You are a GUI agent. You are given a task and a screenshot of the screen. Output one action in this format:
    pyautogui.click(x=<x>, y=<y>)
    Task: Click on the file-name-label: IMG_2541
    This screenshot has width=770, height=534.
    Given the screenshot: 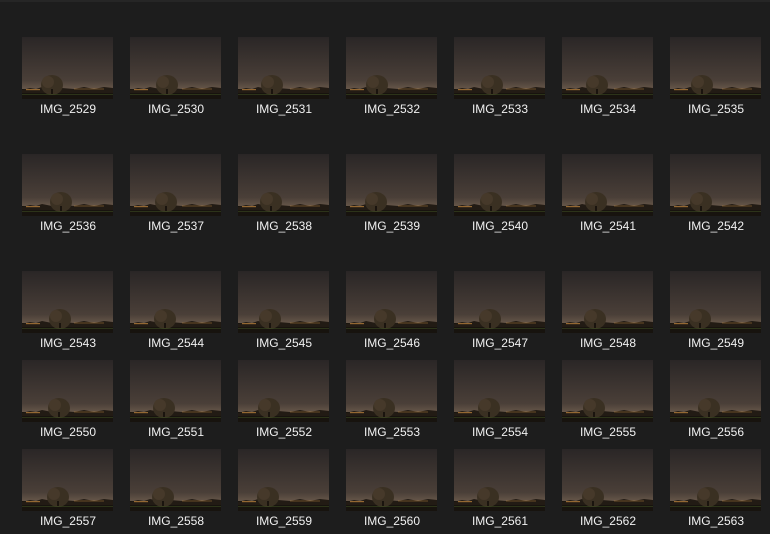 What is the action you would take?
    pyautogui.click(x=608, y=226)
    